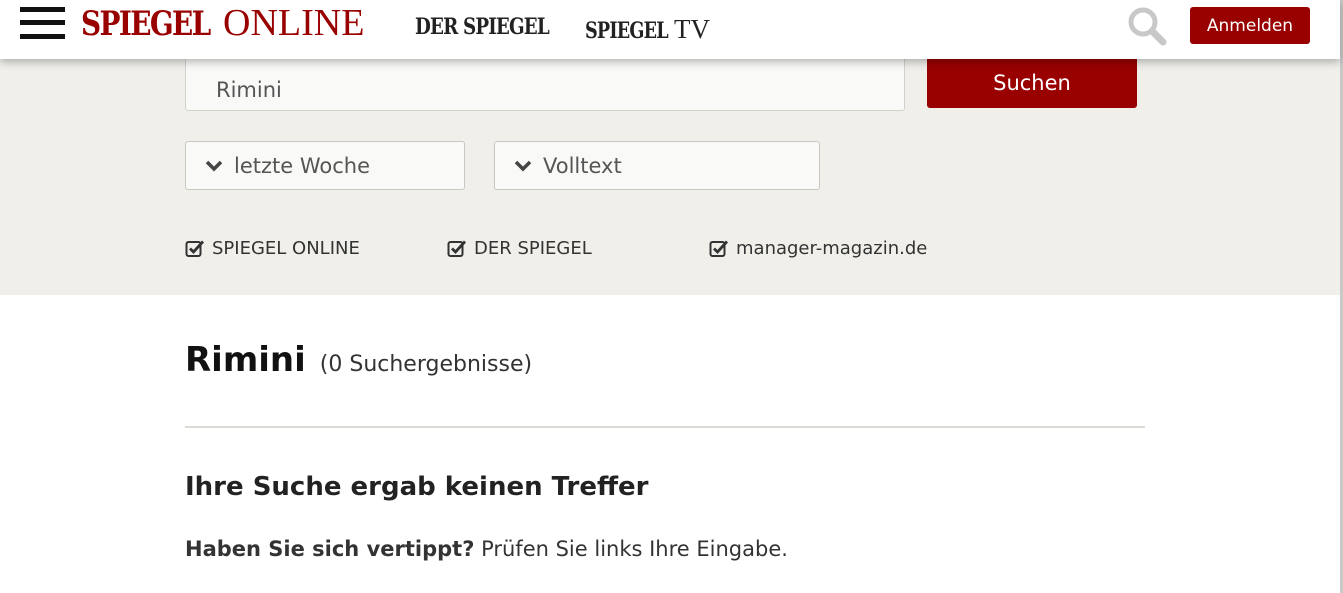  What do you see at coordinates (665, 427) in the screenshot?
I see `divider` at bounding box center [665, 427].